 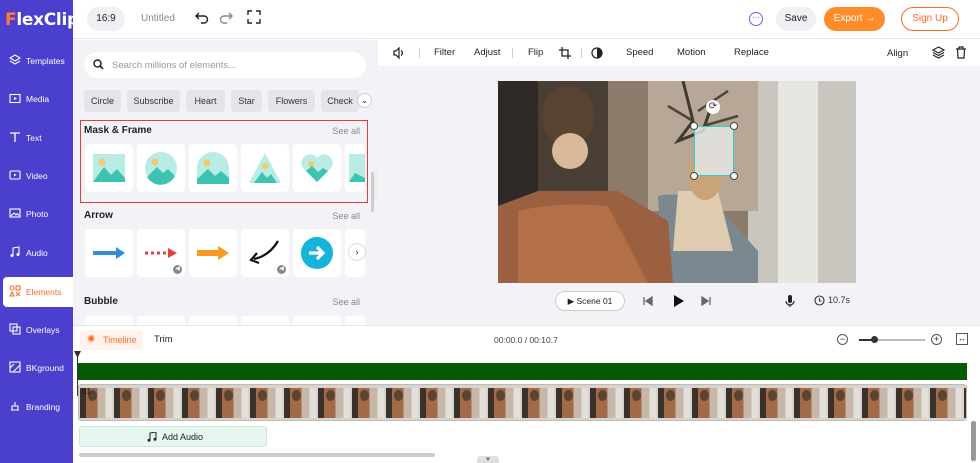 What do you see at coordinates (522, 402) in the screenshot?
I see `video-clip-track: 01` at bounding box center [522, 402].